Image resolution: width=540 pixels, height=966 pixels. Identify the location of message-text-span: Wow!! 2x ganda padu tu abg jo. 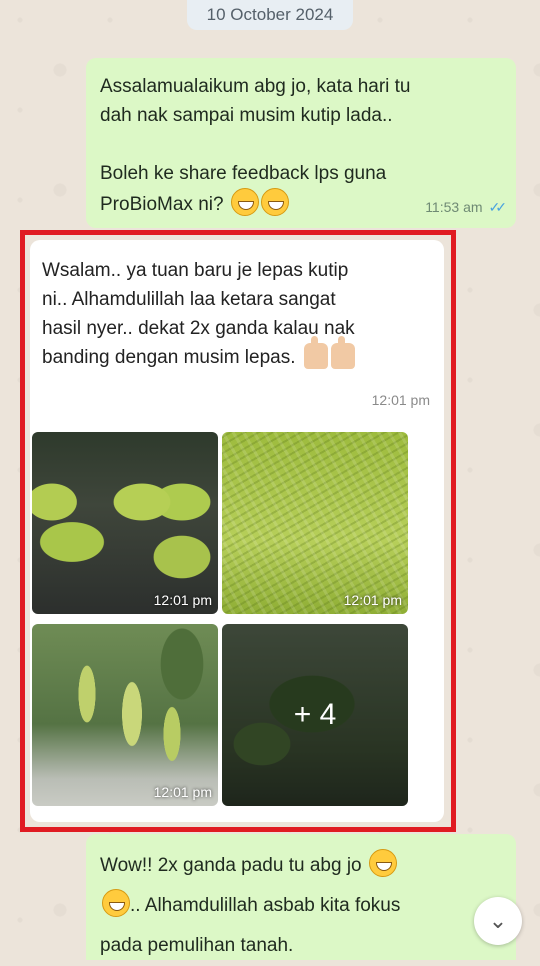
(231, 865).